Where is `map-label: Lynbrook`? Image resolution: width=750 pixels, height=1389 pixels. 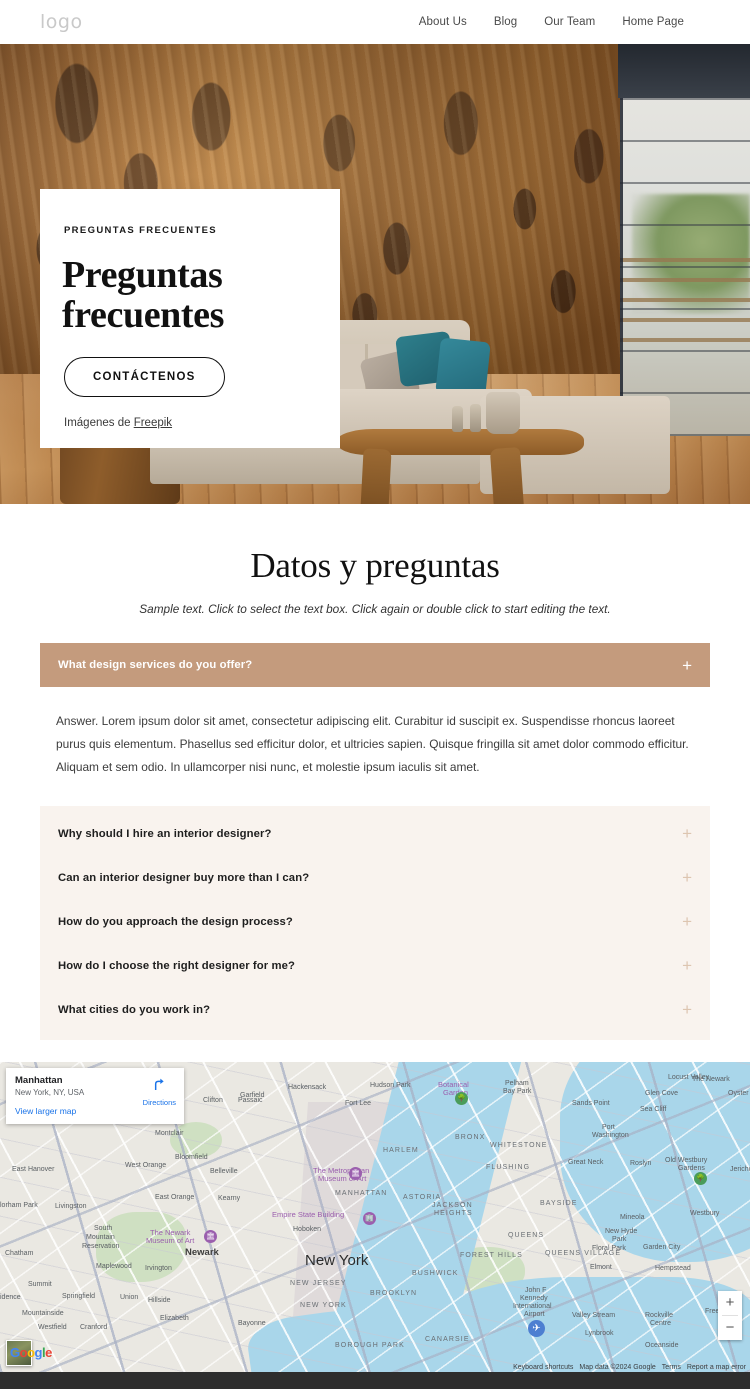
map-label: Lynbrook is located at coordinates (599, 1333).